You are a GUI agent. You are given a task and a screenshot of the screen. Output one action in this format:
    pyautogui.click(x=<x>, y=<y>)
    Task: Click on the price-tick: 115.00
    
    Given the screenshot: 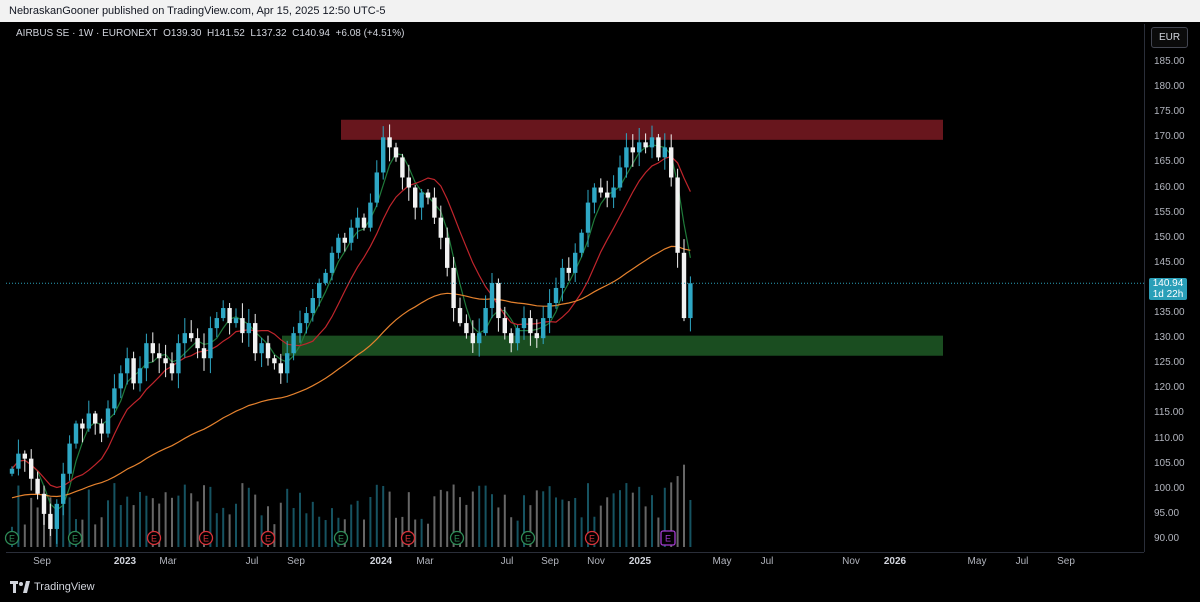 What is the action you would take?
    pyautogui.click(x=1169, y=413)
    